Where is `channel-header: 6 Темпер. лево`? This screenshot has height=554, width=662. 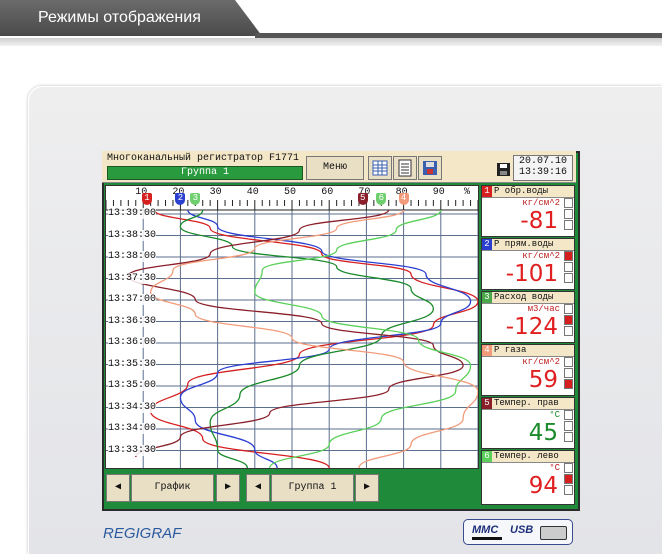
channel-header: 6 Темпер. лево is located at coordinates (528, 457).